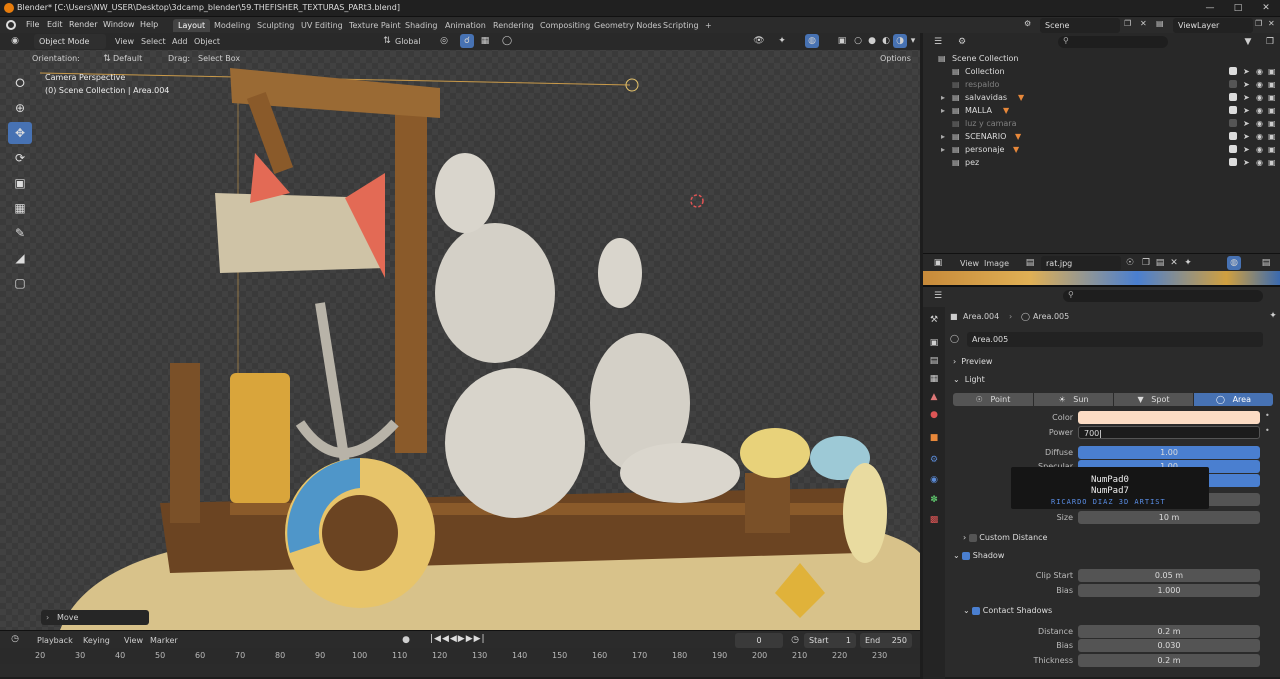  What do you see at coordinates (1030, 263) in the screenshot?
I see `image-browse-icon: ▤` at bounding box center [1030, 263].